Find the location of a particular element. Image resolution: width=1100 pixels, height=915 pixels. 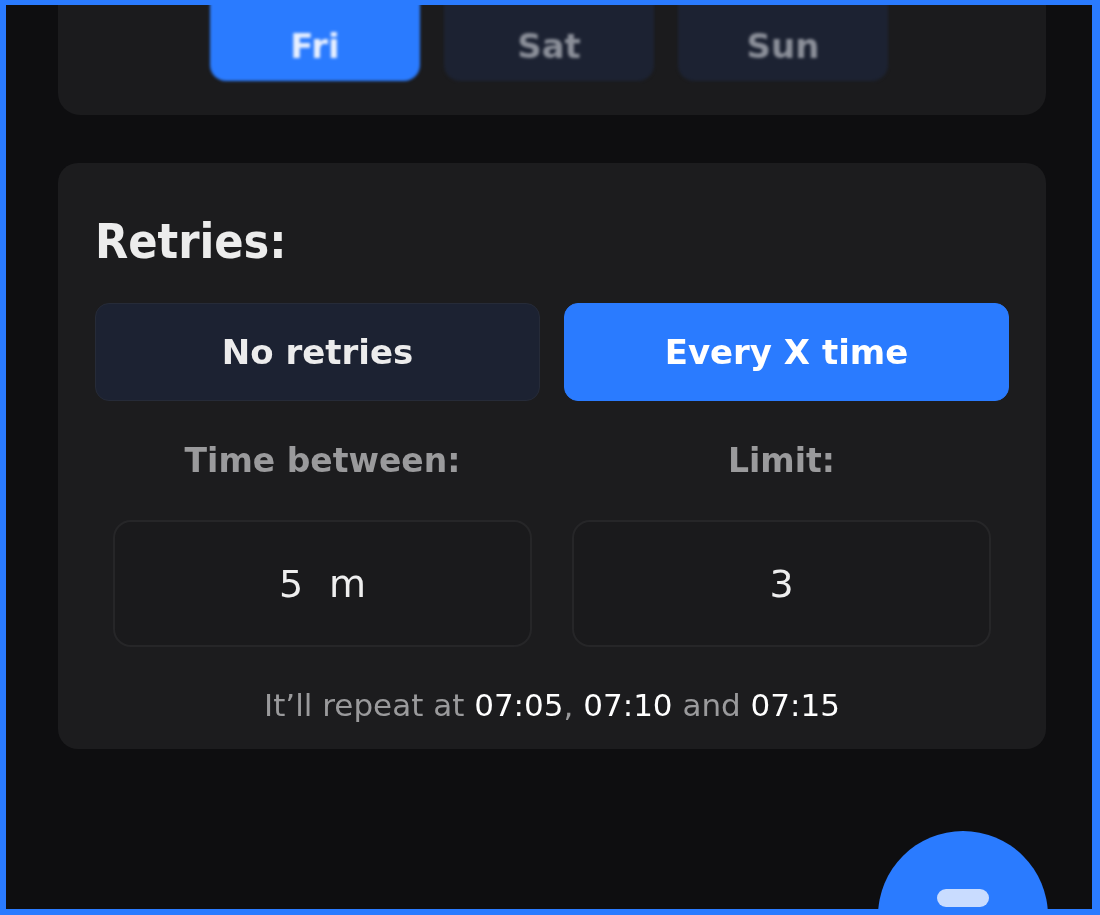

retry-option: No retries is located at coordinates (317, 352).